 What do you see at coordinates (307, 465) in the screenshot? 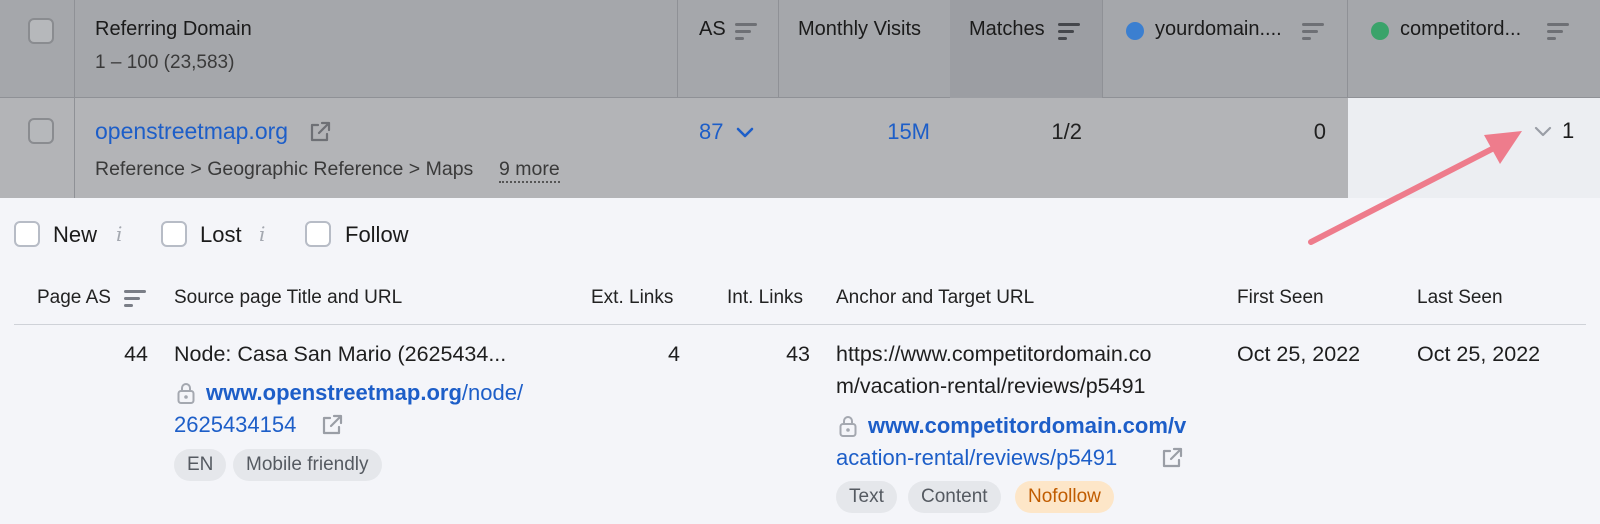
I see `mobile-friendly-tag: Mobile friendly` at bounding box center [307, 465].